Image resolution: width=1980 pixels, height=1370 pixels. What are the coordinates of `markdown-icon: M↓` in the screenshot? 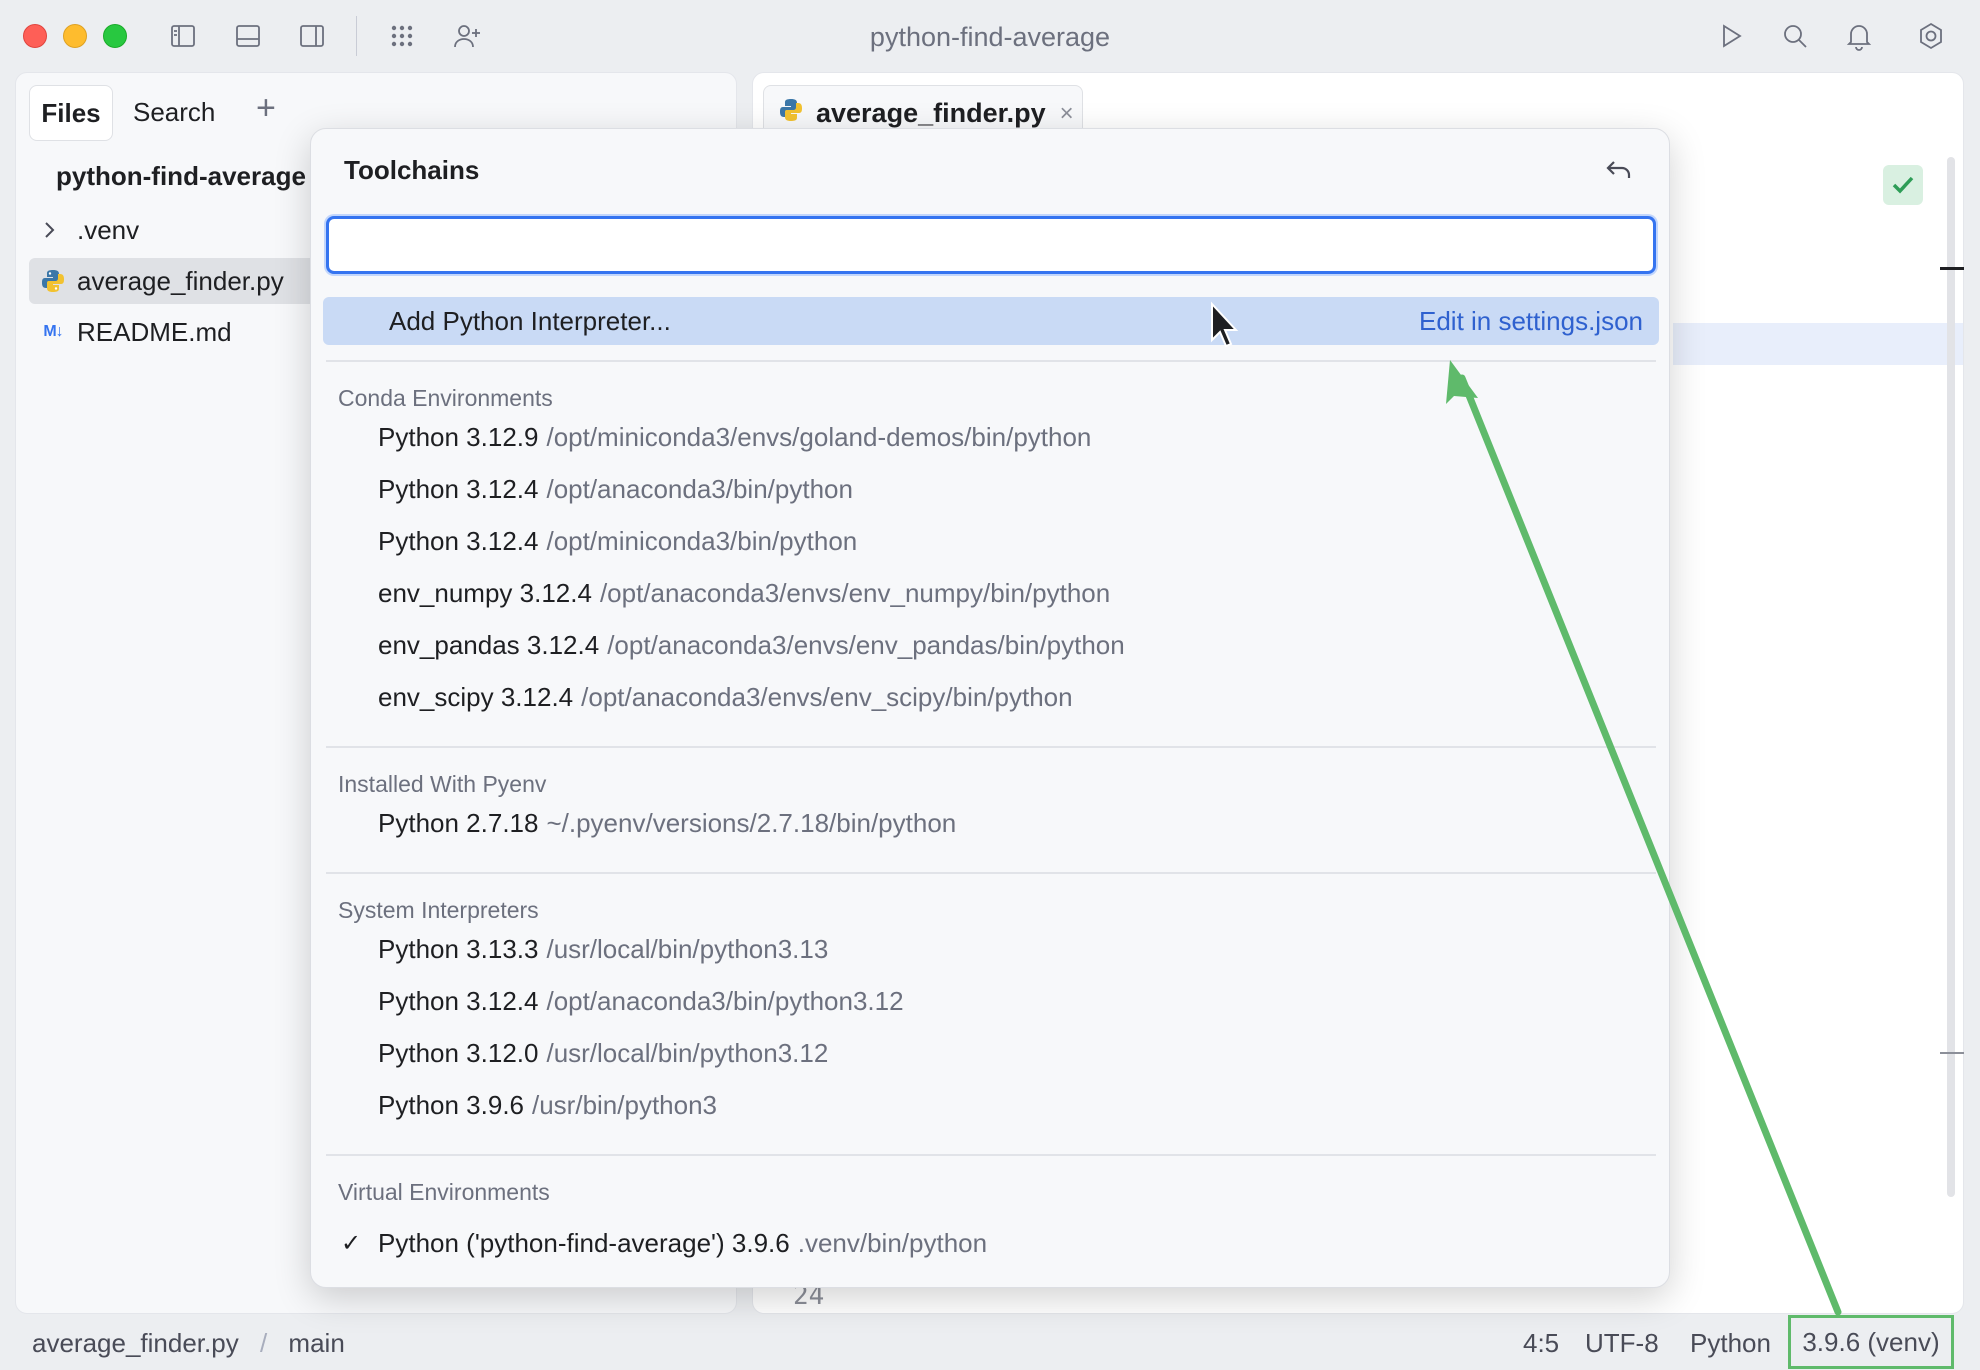 It's located at (53, 331).